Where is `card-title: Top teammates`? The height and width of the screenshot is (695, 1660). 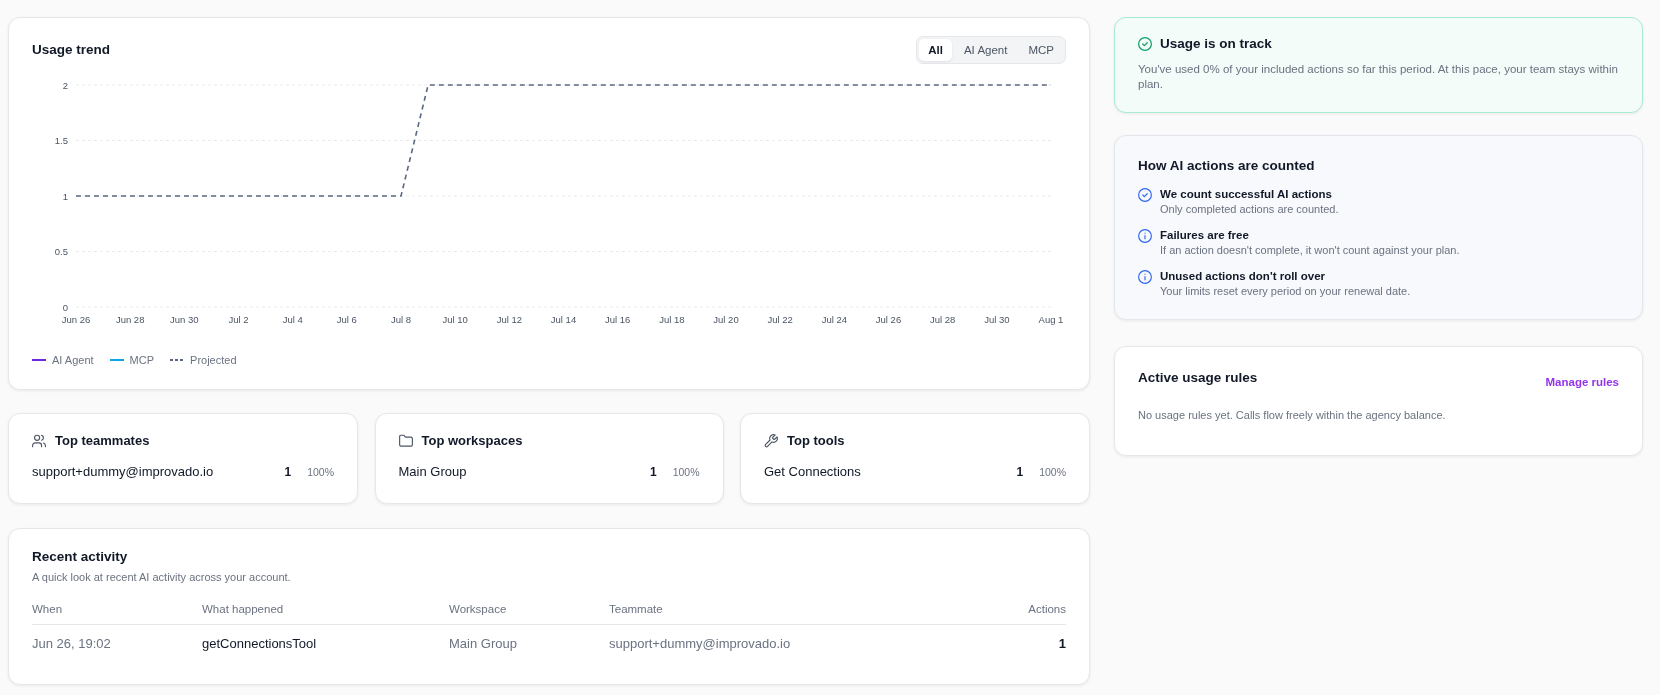 card-title: Top teammates is located at coordinates (102, 441).